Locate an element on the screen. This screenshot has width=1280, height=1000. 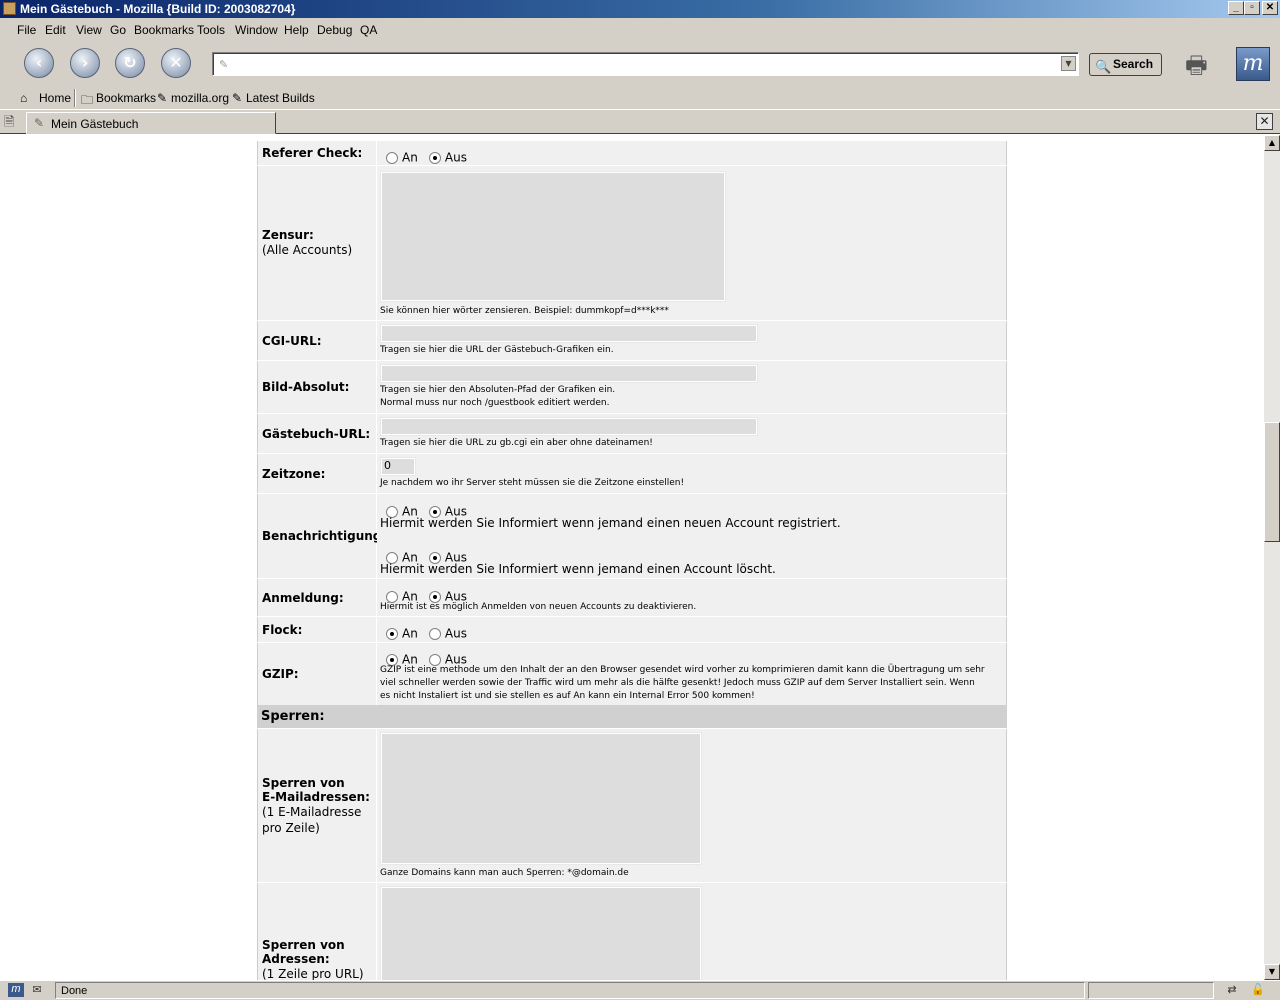
mail-icon: ✉ is located at coordinates (37, 990).